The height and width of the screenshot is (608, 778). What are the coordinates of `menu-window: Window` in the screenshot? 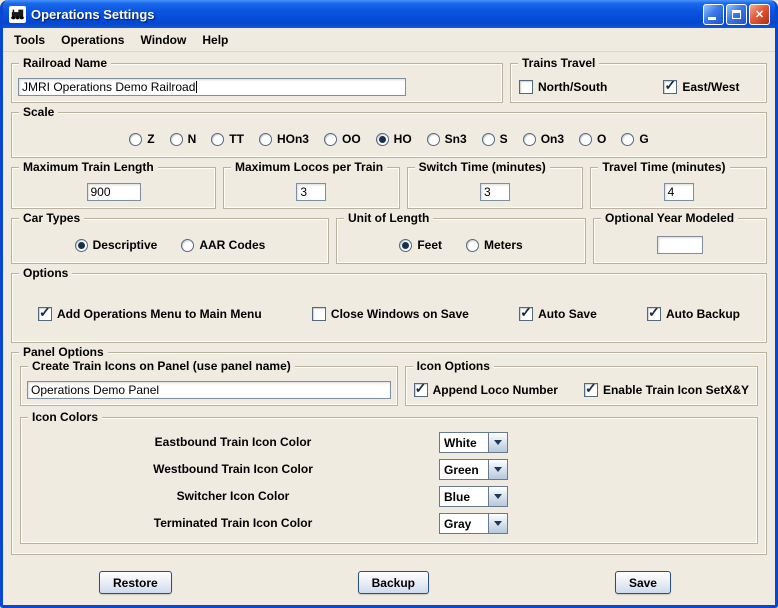 It's located at (163, 40).